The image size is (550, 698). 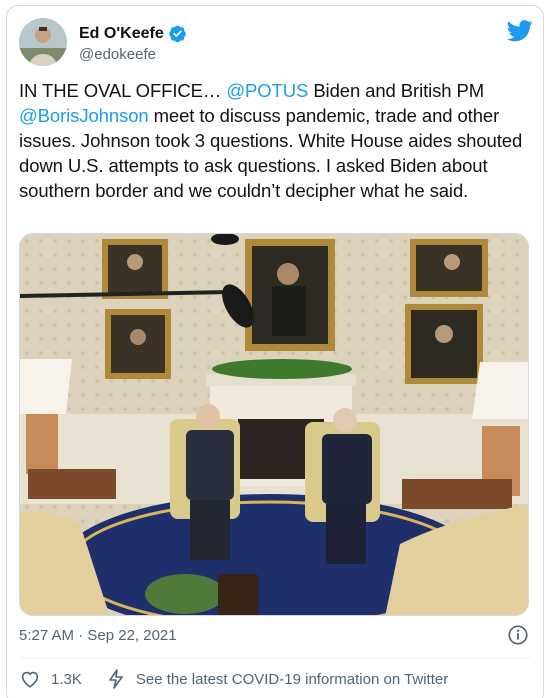 I want to click on tweet-timestamp: 5:27 AM · Sep 22, 2021, so click(x=98, y=635).